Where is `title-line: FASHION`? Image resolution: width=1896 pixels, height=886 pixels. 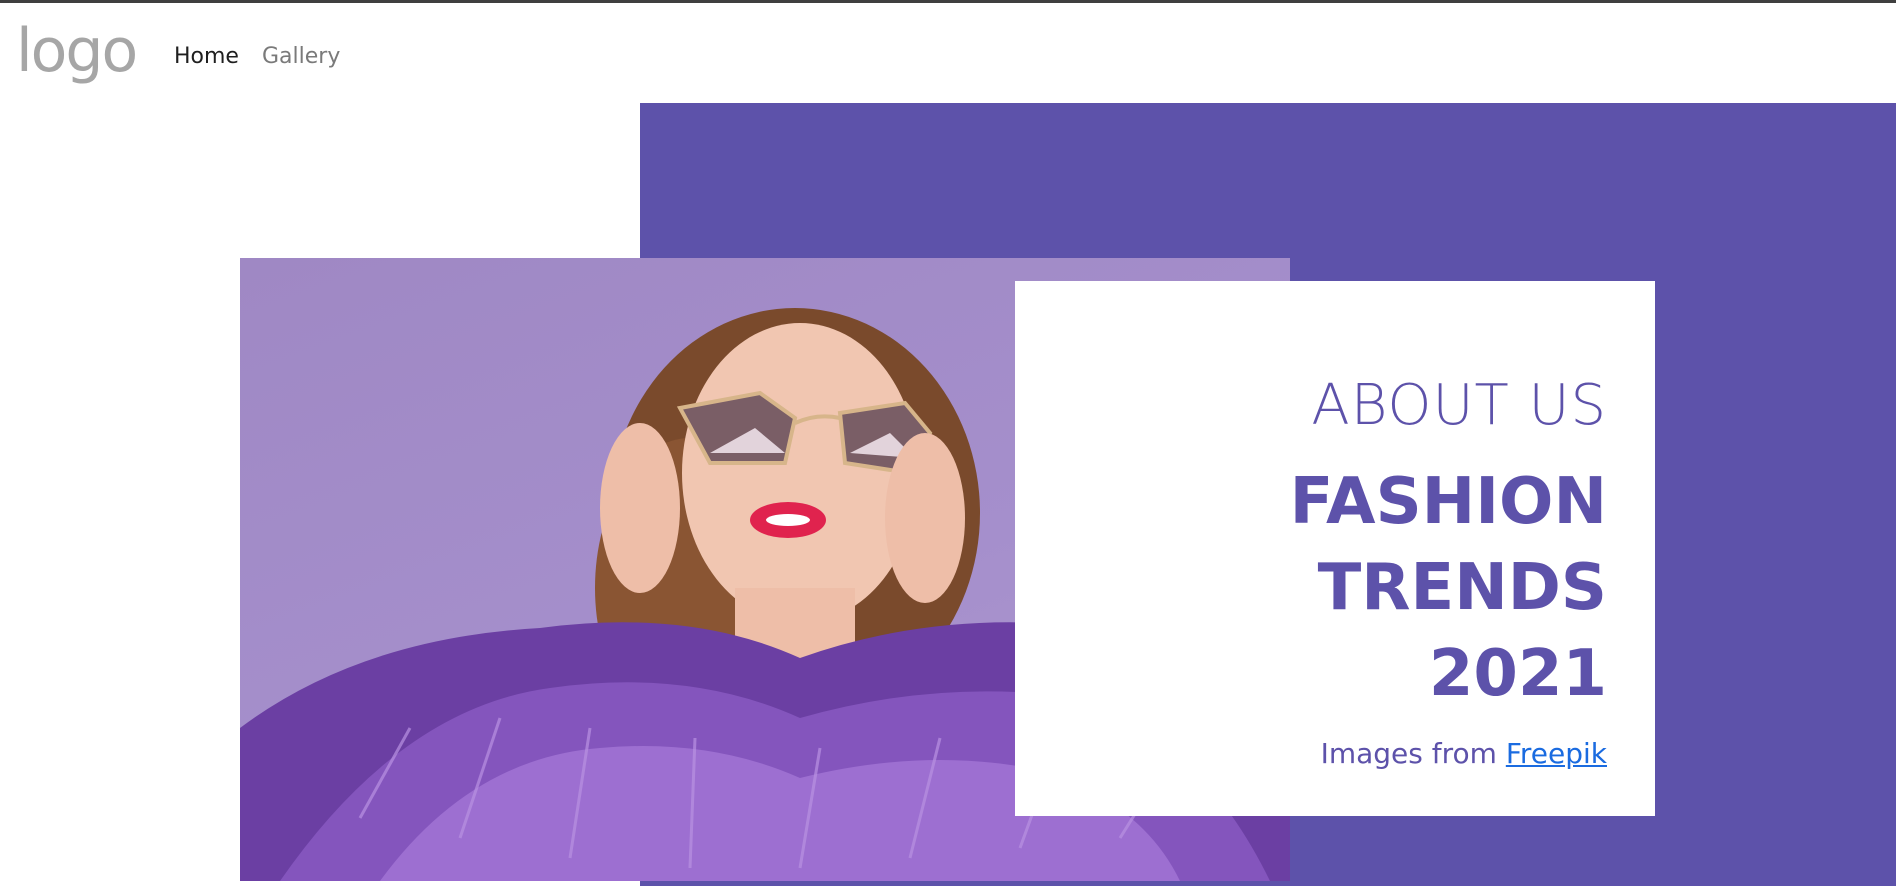
title-line: FASHION is located at coordinates (1448, 502).